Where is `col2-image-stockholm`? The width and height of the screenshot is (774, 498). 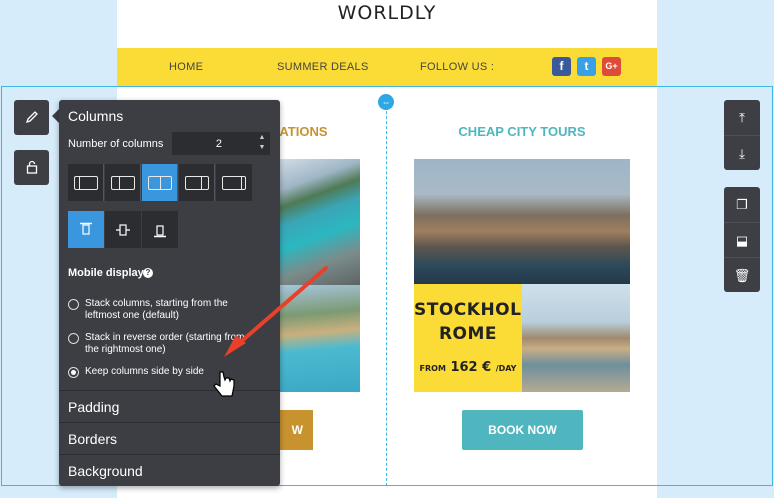 col2-image-stockholm is located at coordinates (522, 221).